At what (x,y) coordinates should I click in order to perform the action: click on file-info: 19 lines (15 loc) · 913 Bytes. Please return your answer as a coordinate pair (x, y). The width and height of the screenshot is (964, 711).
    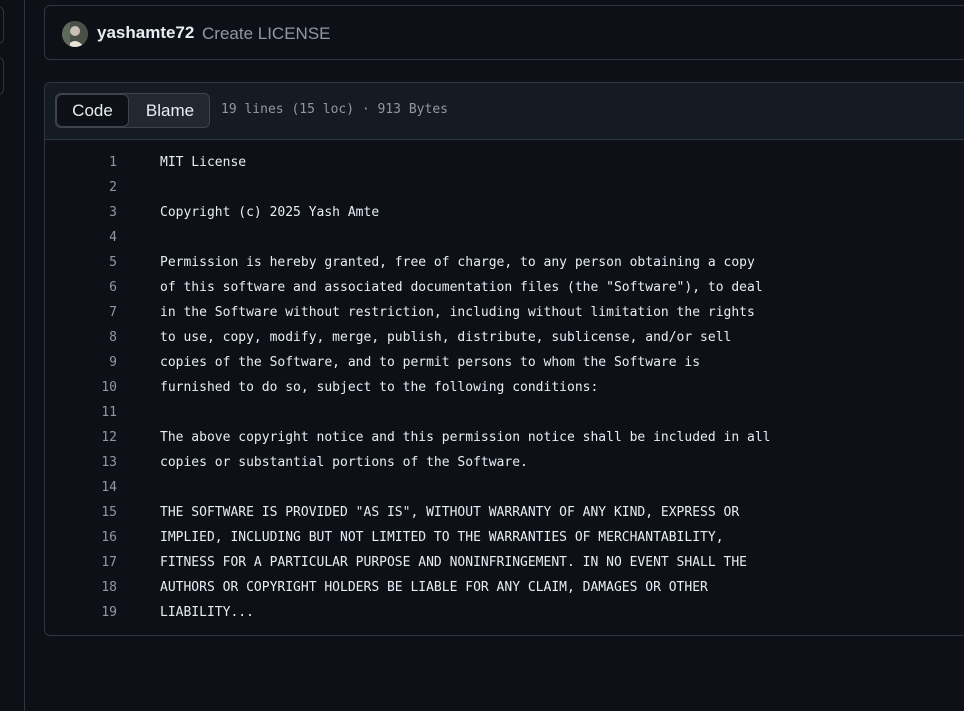
    Looking at the image, I should click on (334, 109).